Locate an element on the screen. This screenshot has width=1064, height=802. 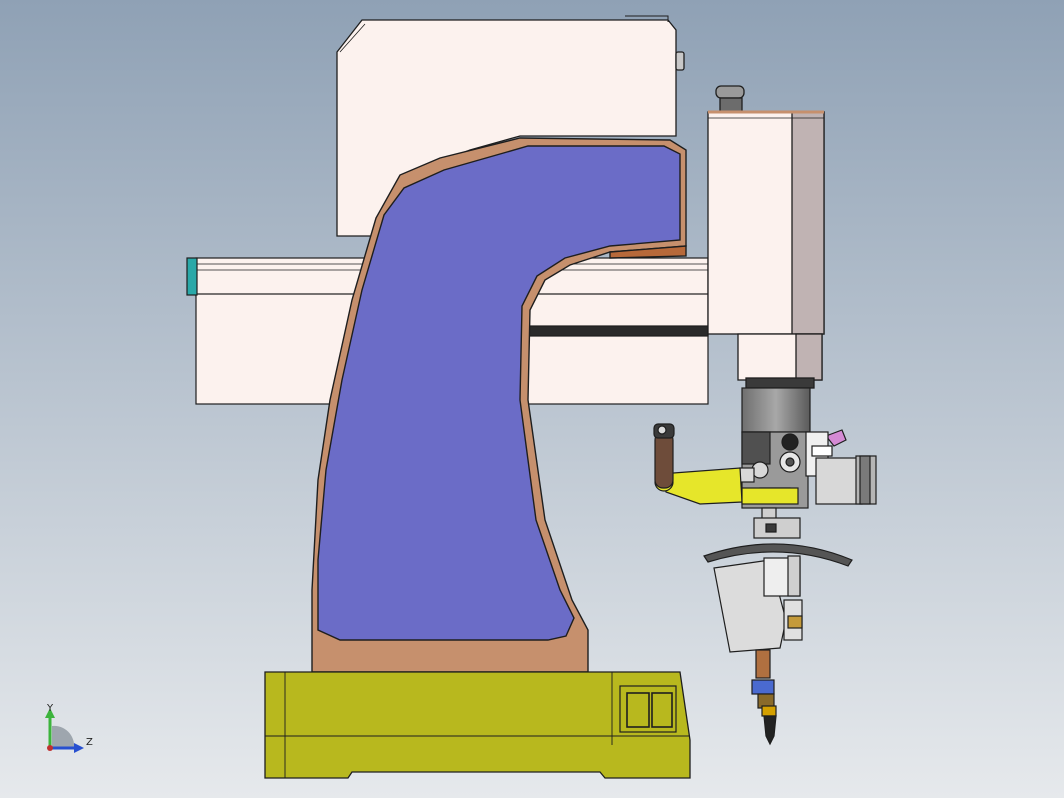
arm-underside is located at coordinates (614, 331).